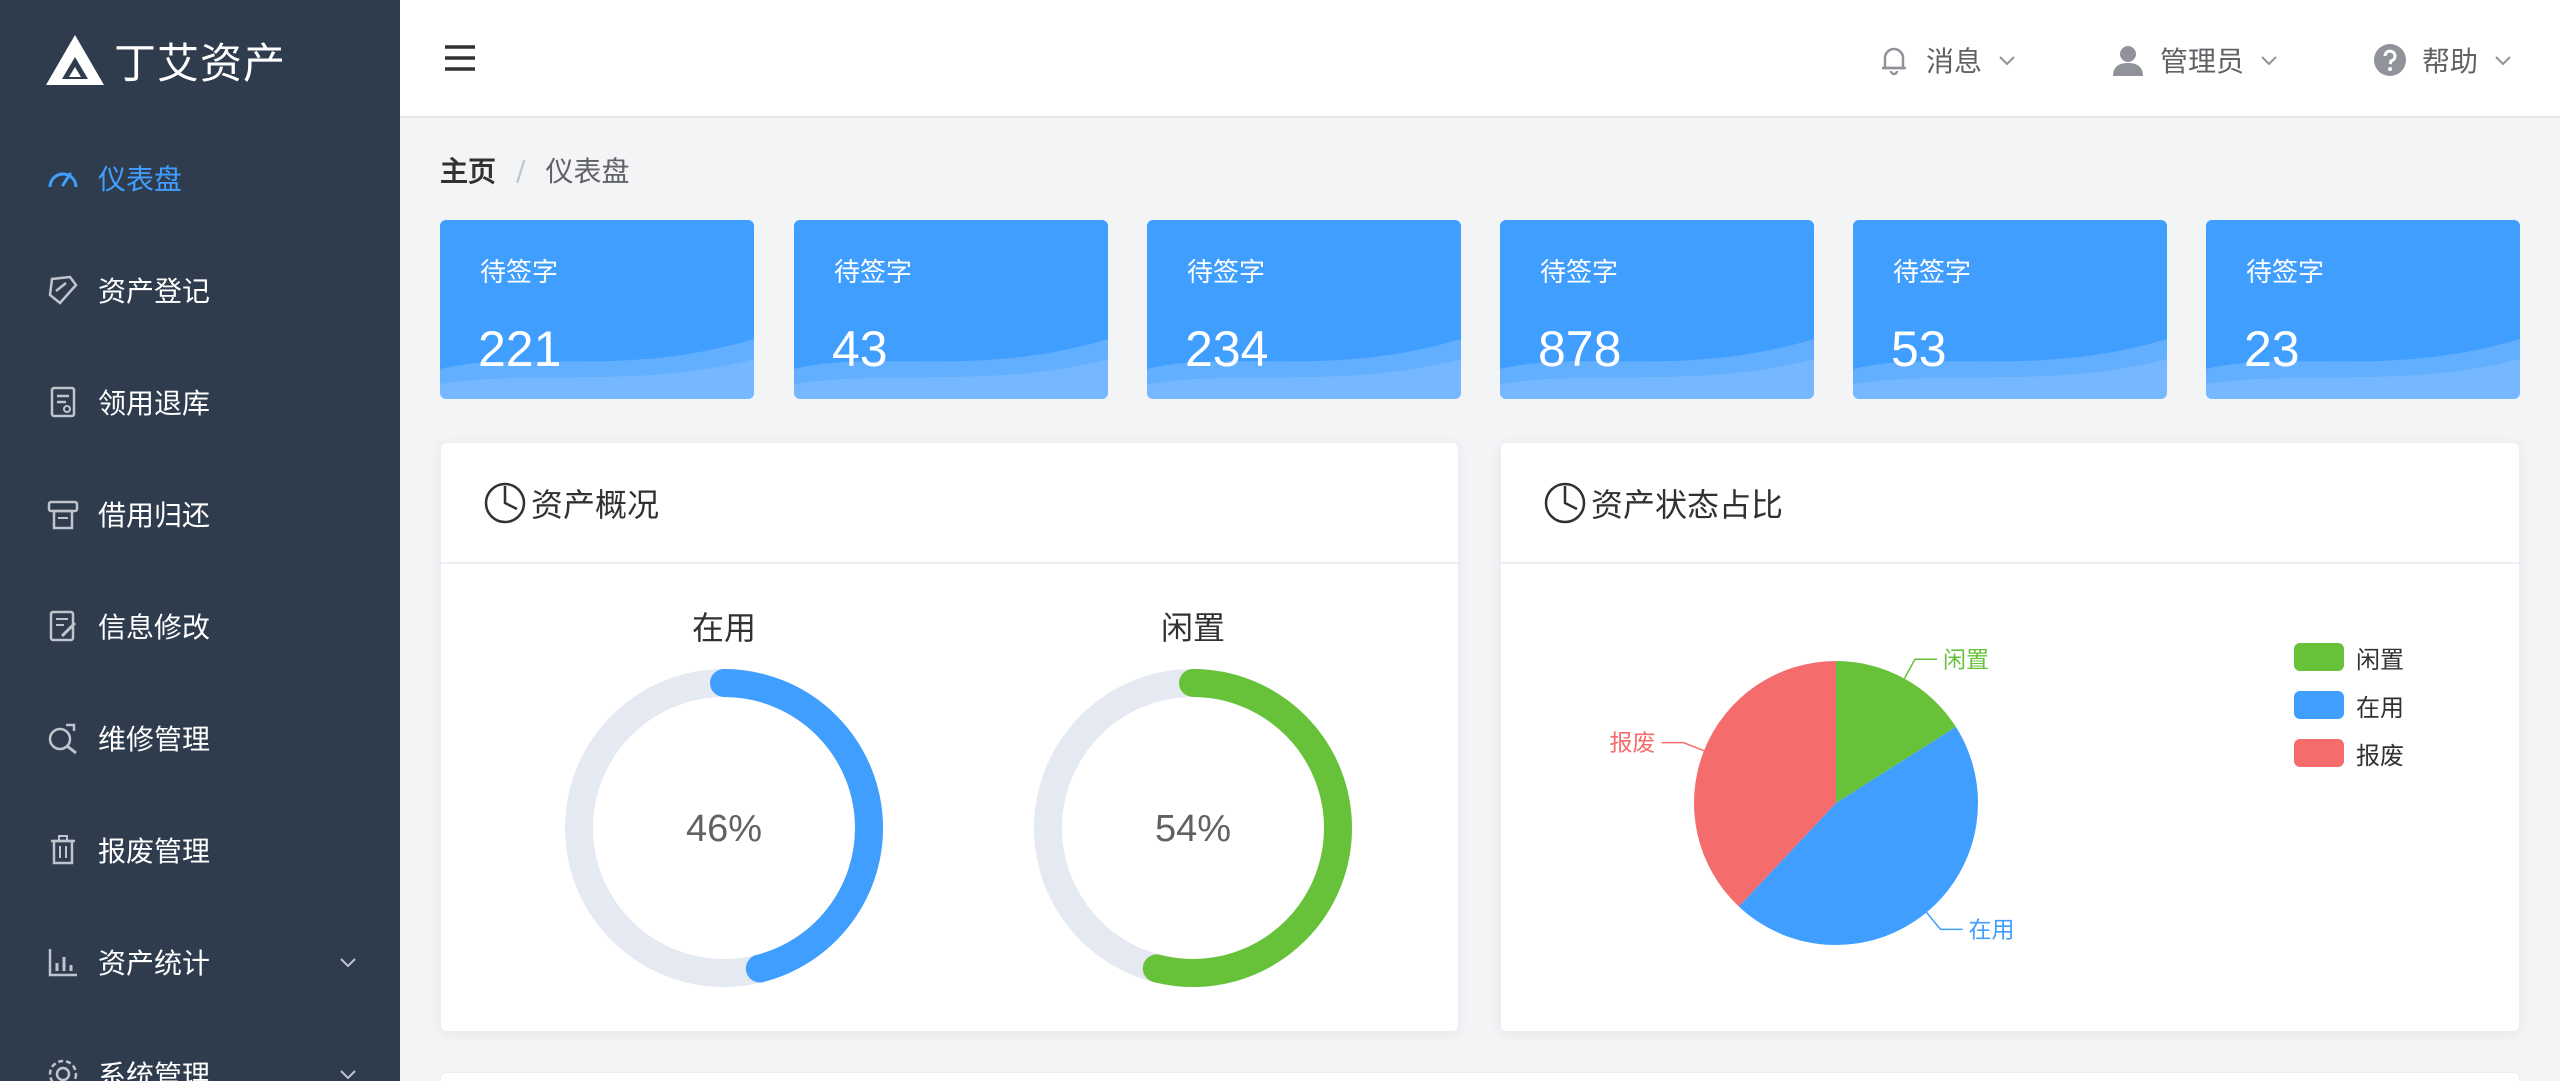 The height and width of the screenshot is (1081, 2560). What do you see at coordinates (2390, 60) in the screenshot?
I see `help-icon` at bounding box center [2390, 60].